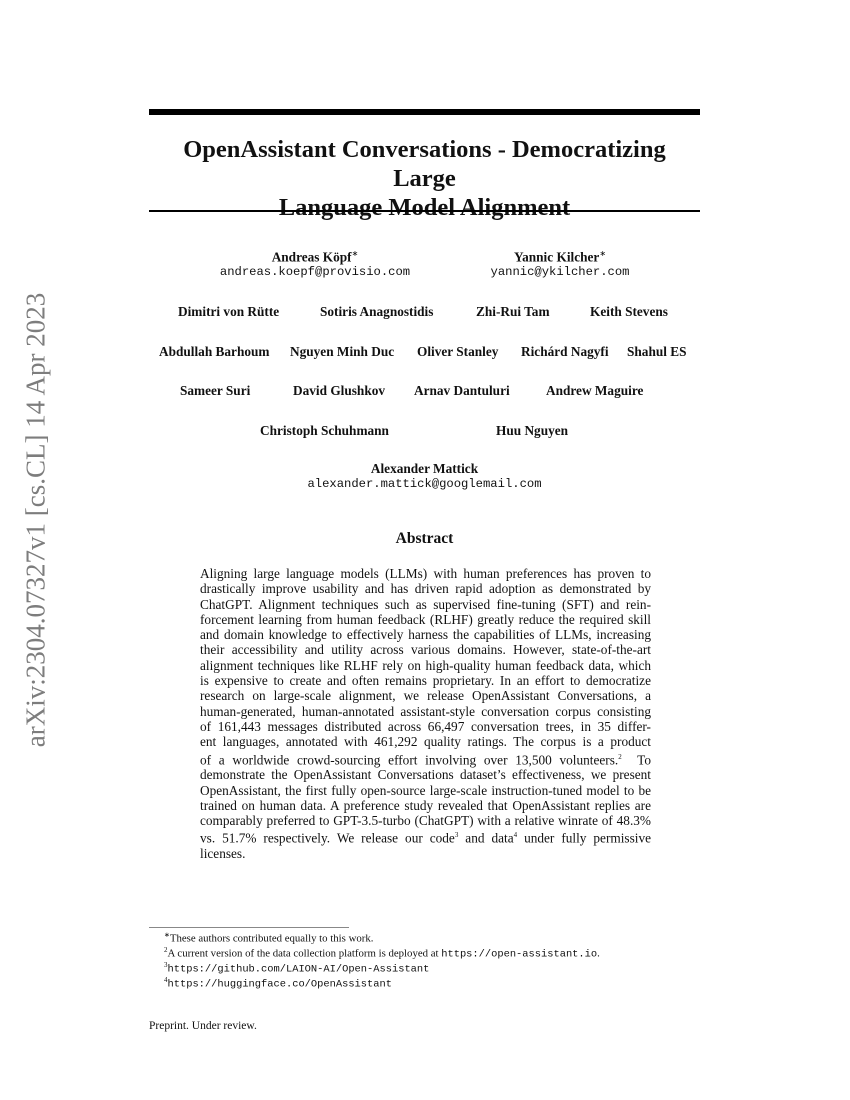  Describe the element at coordinates (339, 390) in the screenshot. I see `author-name: David Glushkov` at that location.